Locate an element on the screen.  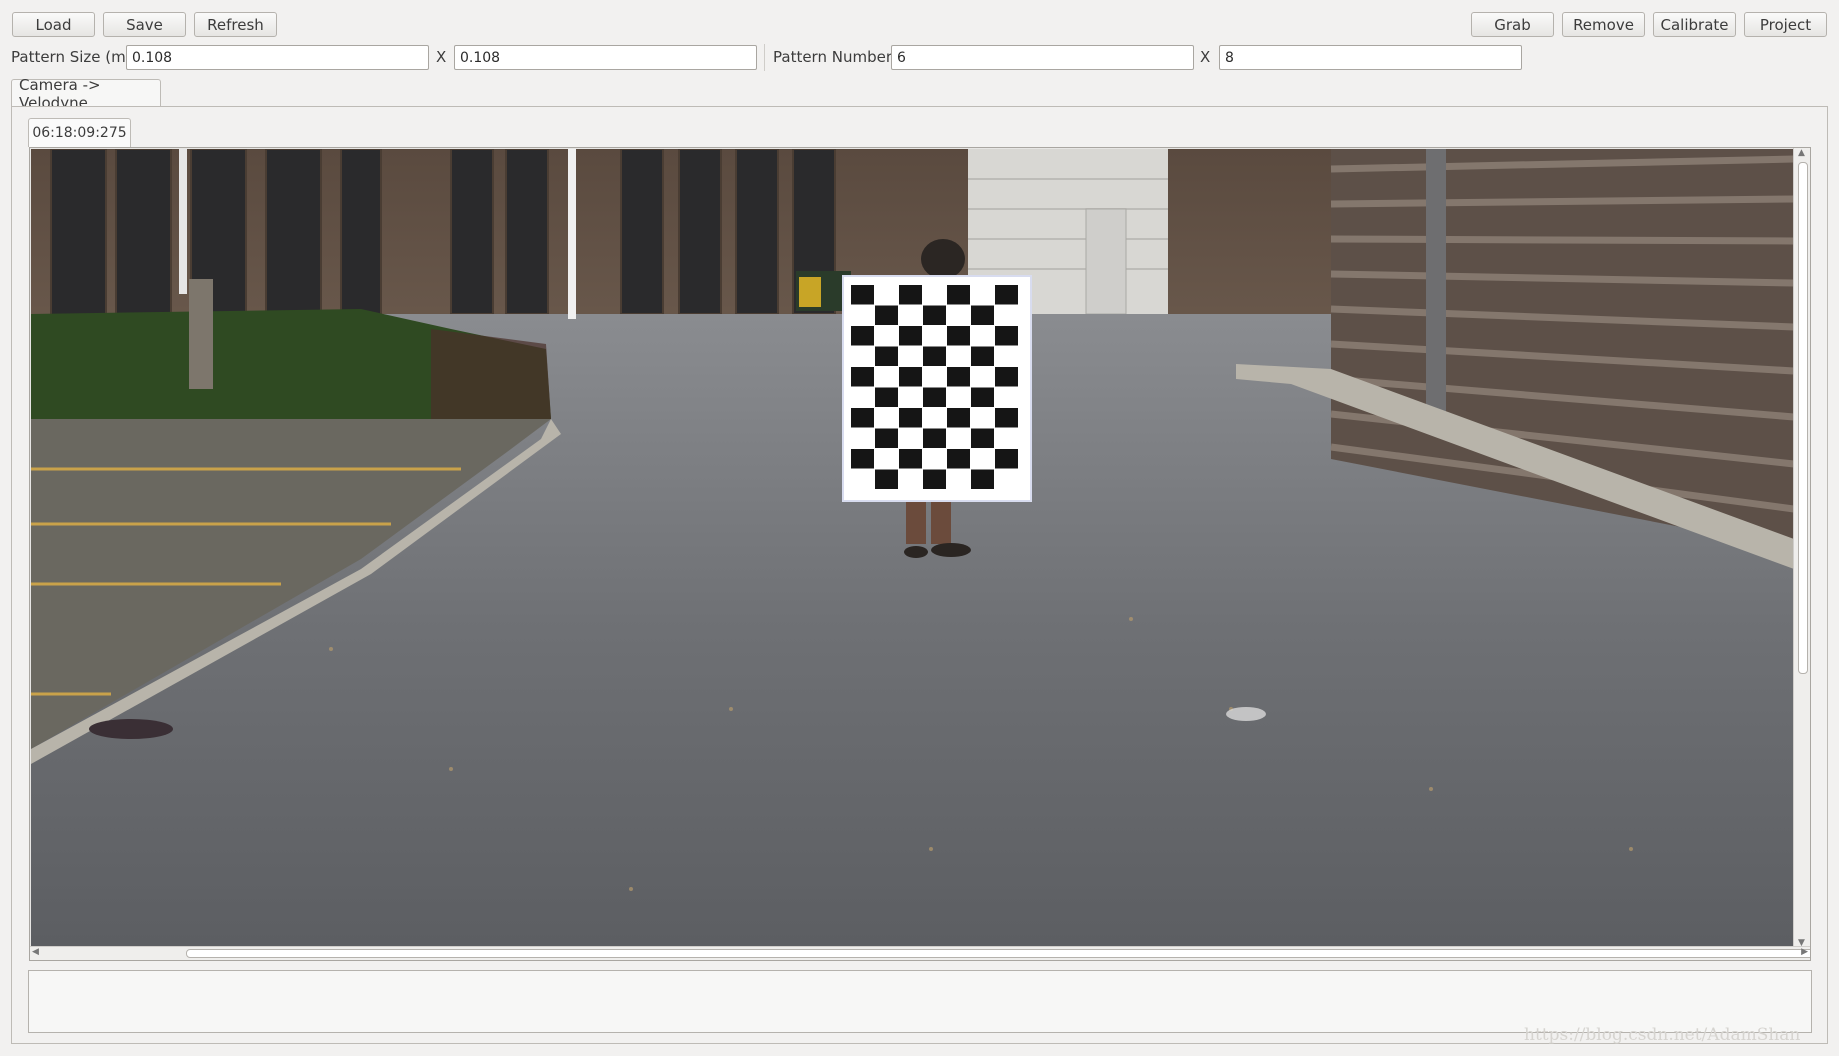
pattern-number-label: Pattern Number is located at coordinates (832, 57).